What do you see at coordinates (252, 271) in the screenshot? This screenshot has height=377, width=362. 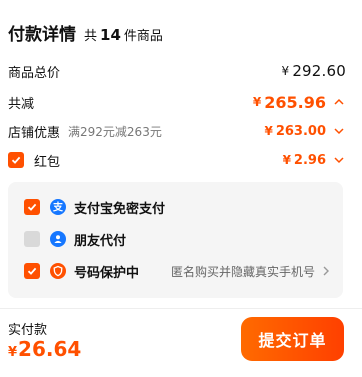 I see `number-protection-desc: 匿名购买并隐藏真实手机号` at bounding box center [252, 271].